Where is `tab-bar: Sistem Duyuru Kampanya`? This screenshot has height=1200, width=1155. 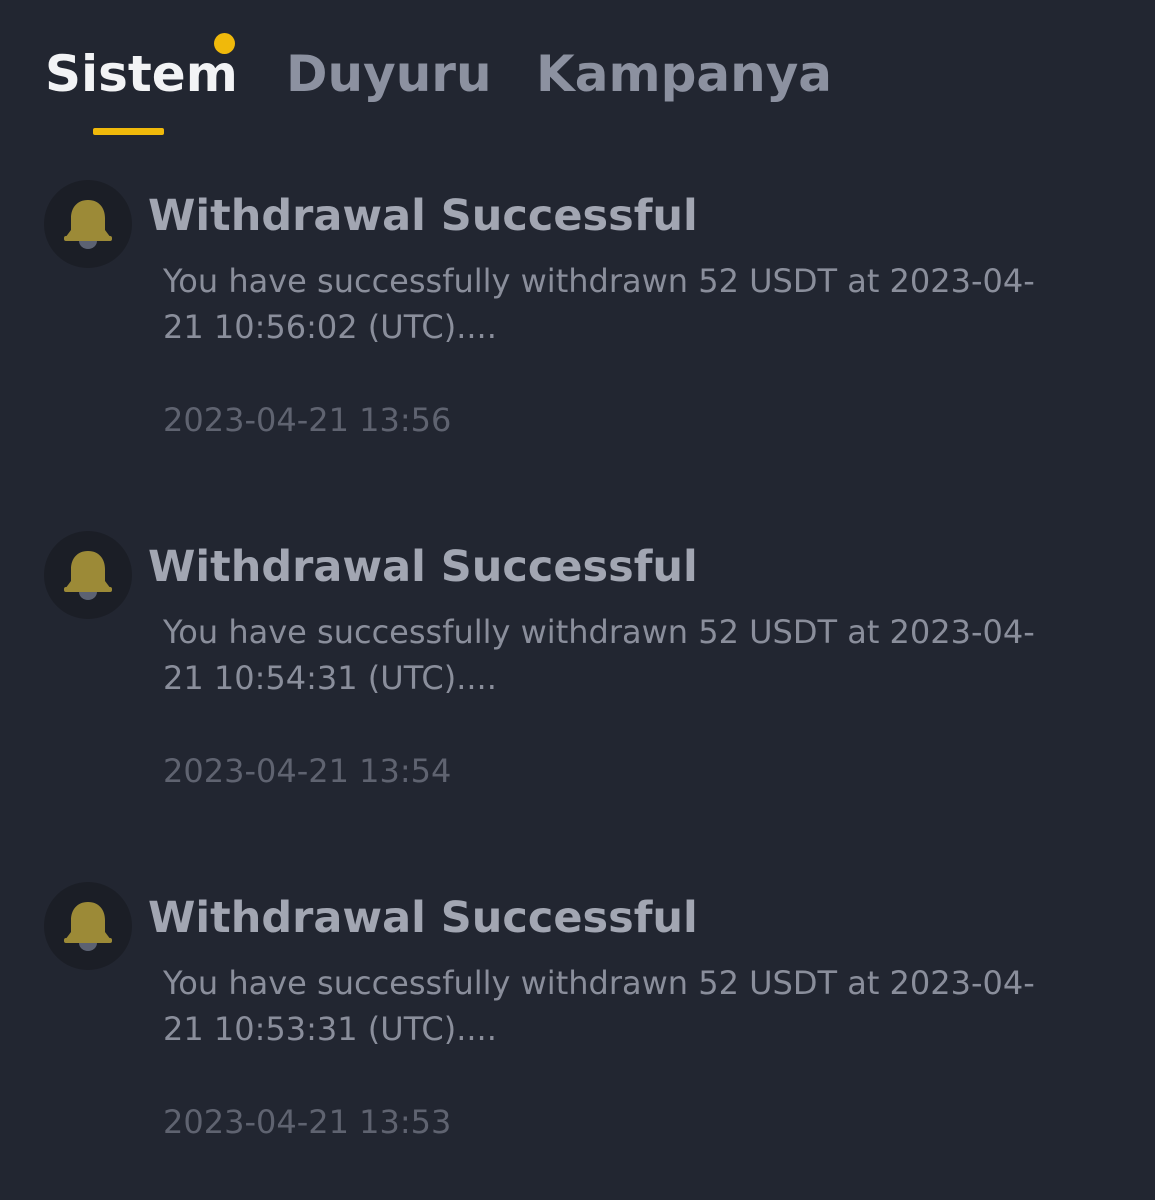
tab-bar: Sistem Duyuru Kampanya is located at coordinates (577, 75).